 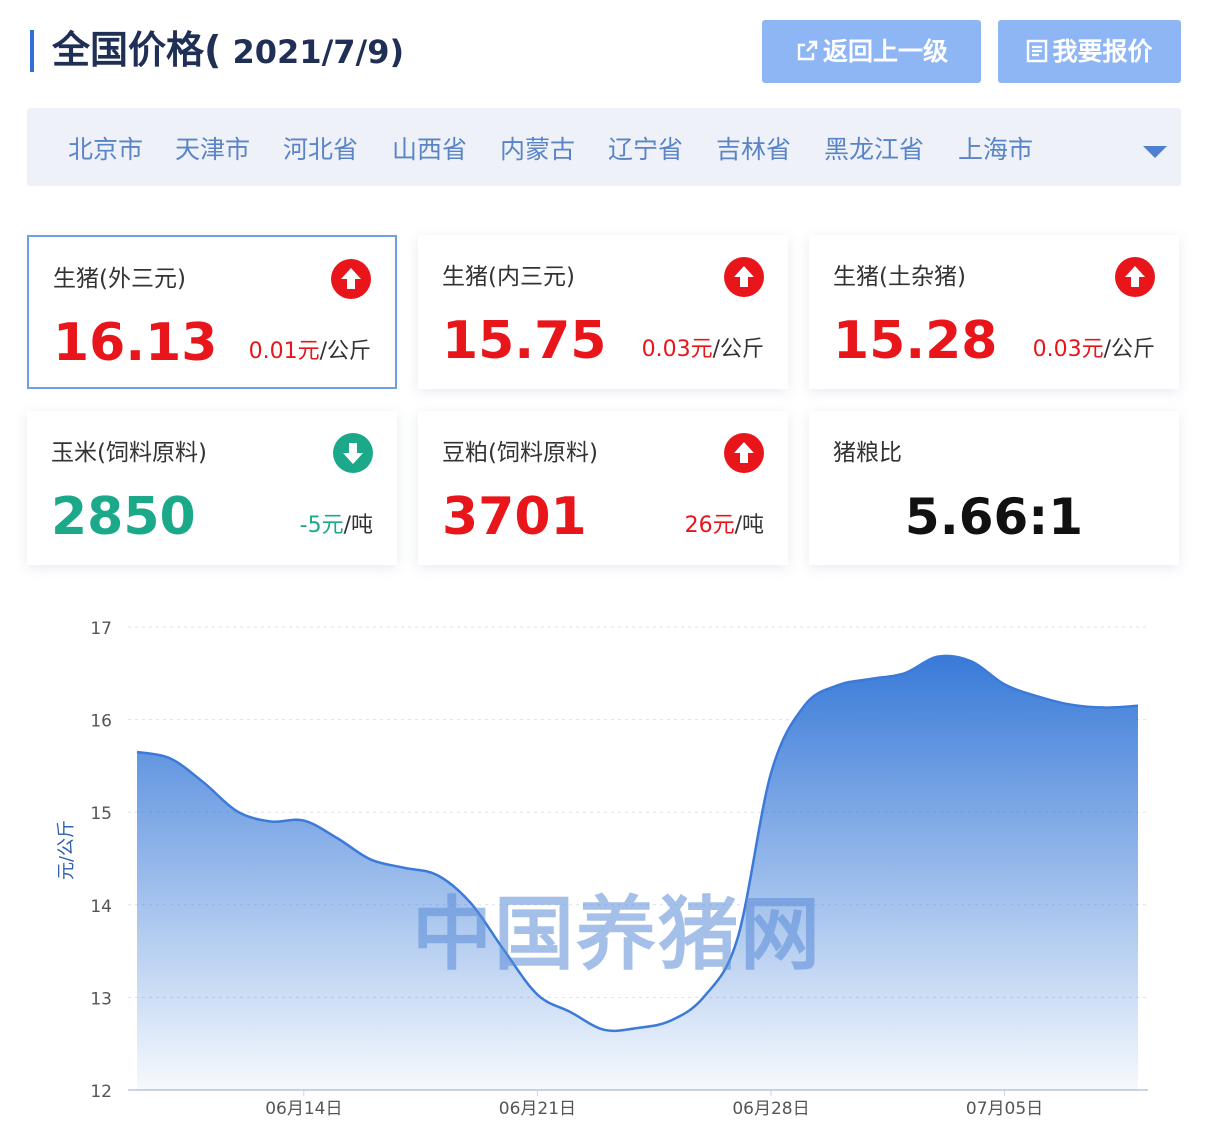 What do you see at coordinates (1102, 51) in the screenshot?
I see `quote-button-label: 我要报价` at bounding box center [1102, 51].